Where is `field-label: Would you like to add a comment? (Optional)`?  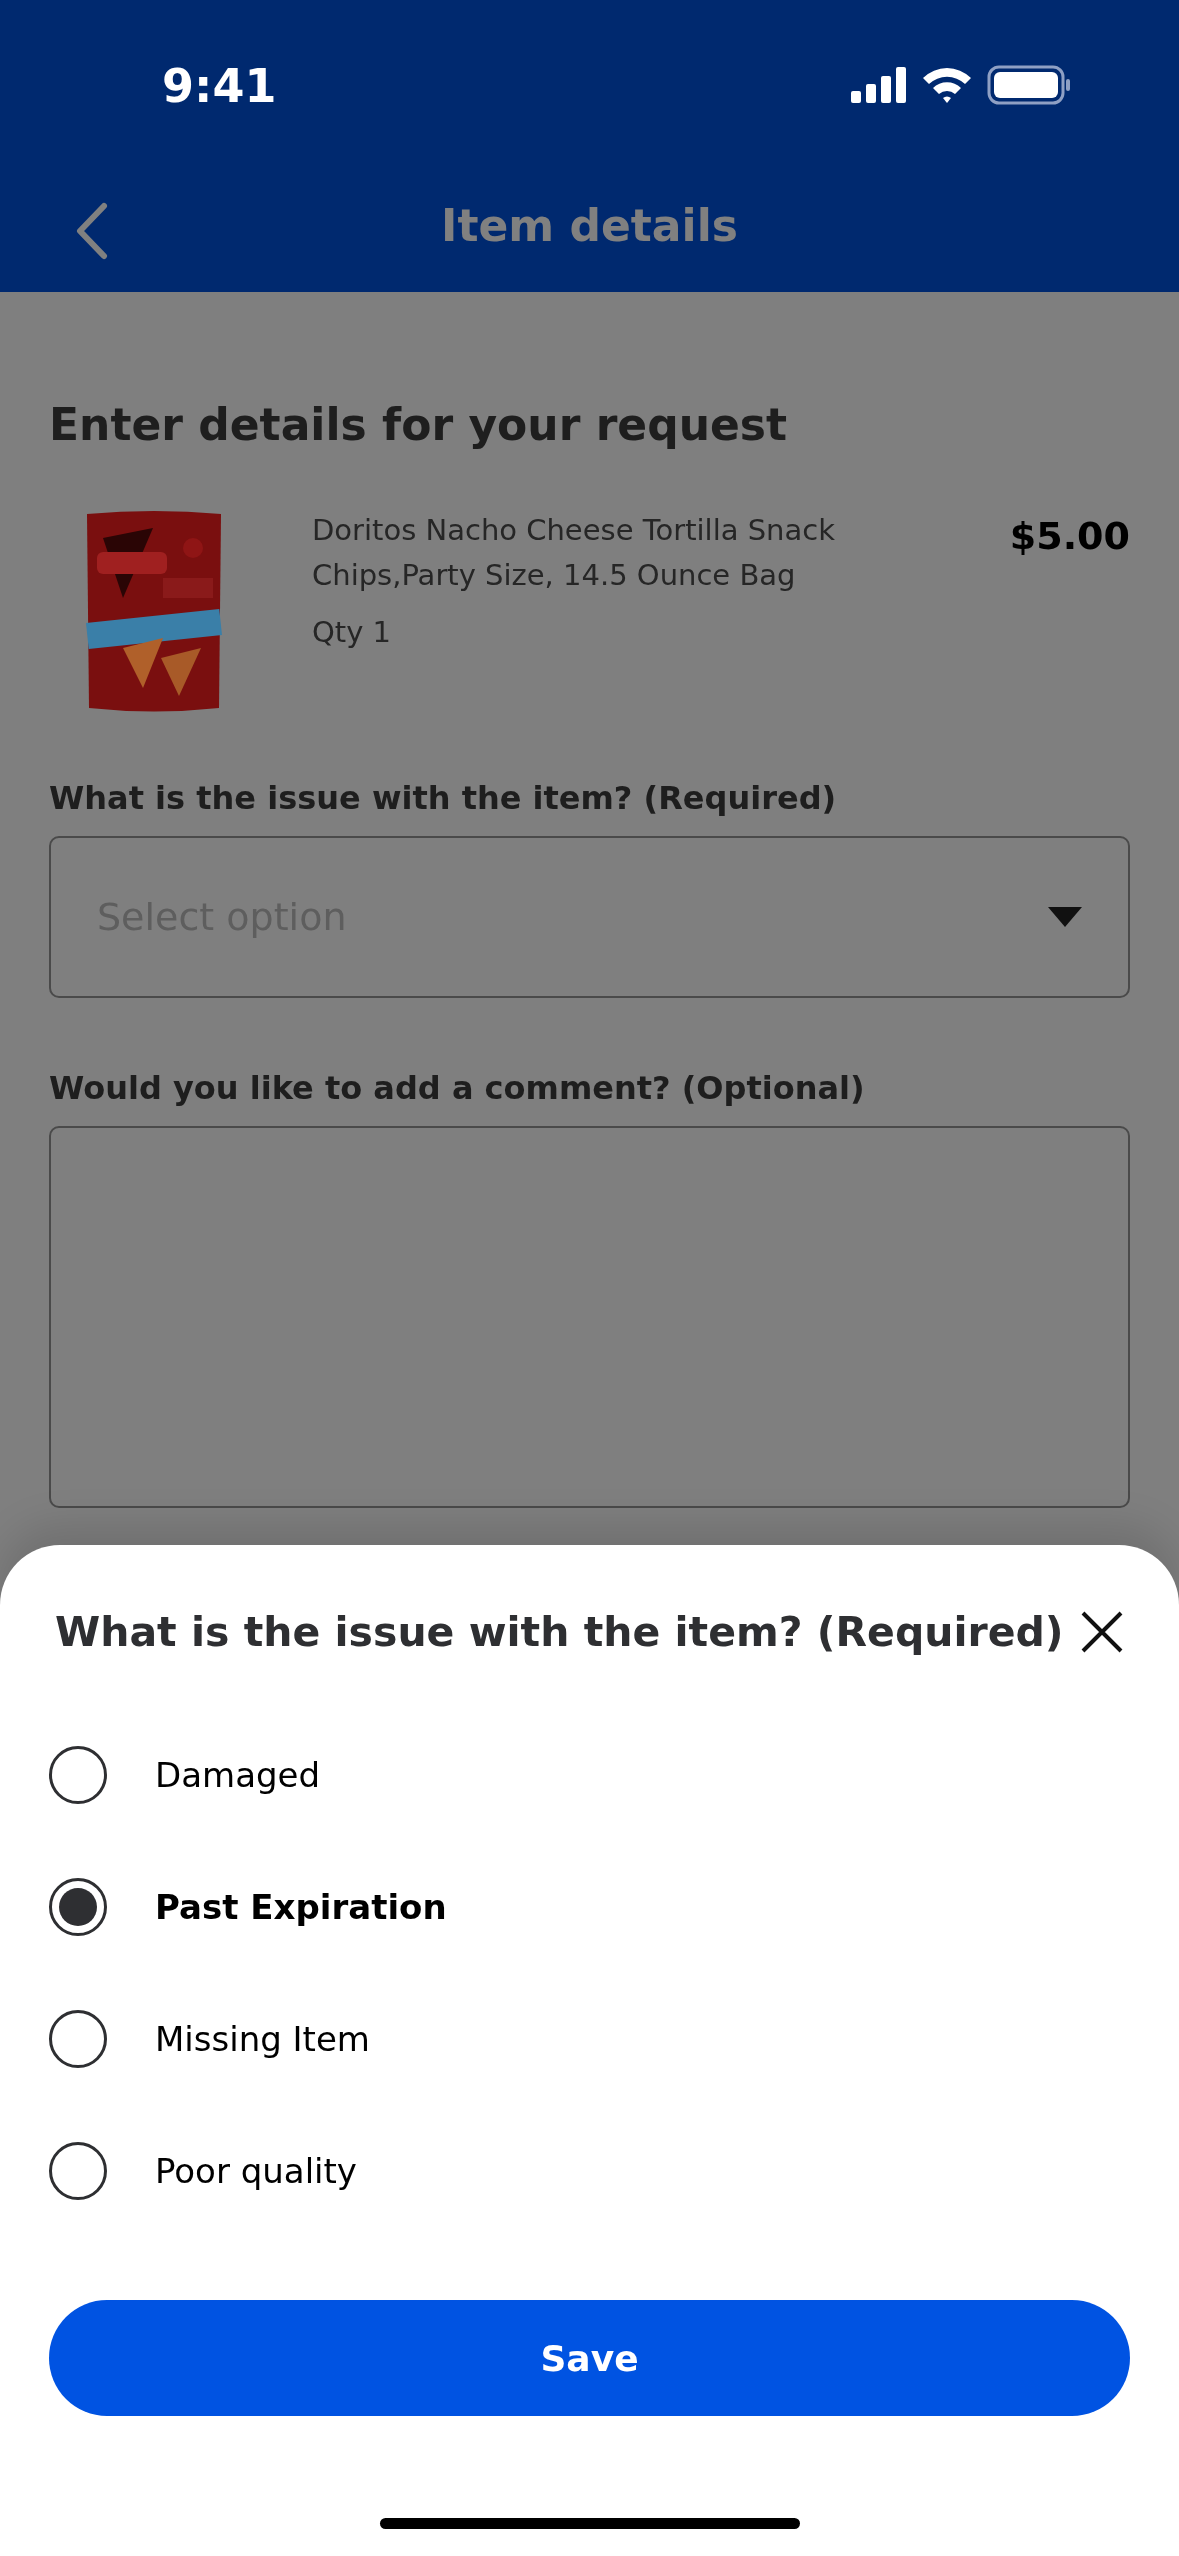 field-label: Would you like to add a comment? (Optional) is located at coordinates (457, 1088).